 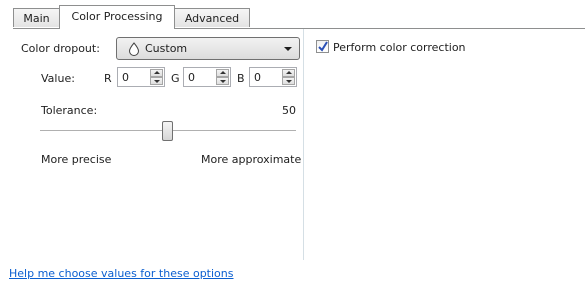 What do you see at coordinates (191, 77) in the screenshot?
I see `g-value: 0` at bounding box center [191, 77].